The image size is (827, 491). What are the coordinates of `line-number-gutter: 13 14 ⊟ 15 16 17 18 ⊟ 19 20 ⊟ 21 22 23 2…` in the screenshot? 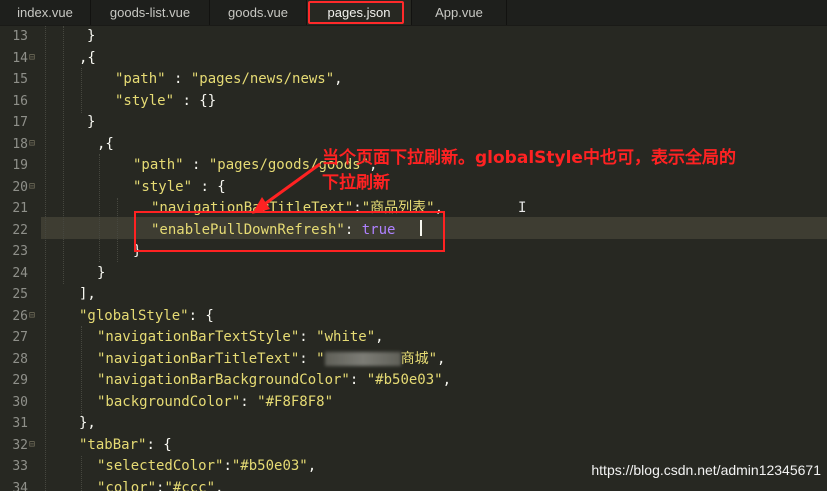 It's located at (19, 258).